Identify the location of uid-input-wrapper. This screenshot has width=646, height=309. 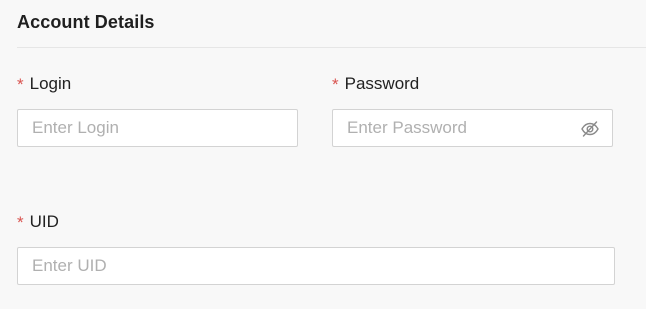
(316, 266).